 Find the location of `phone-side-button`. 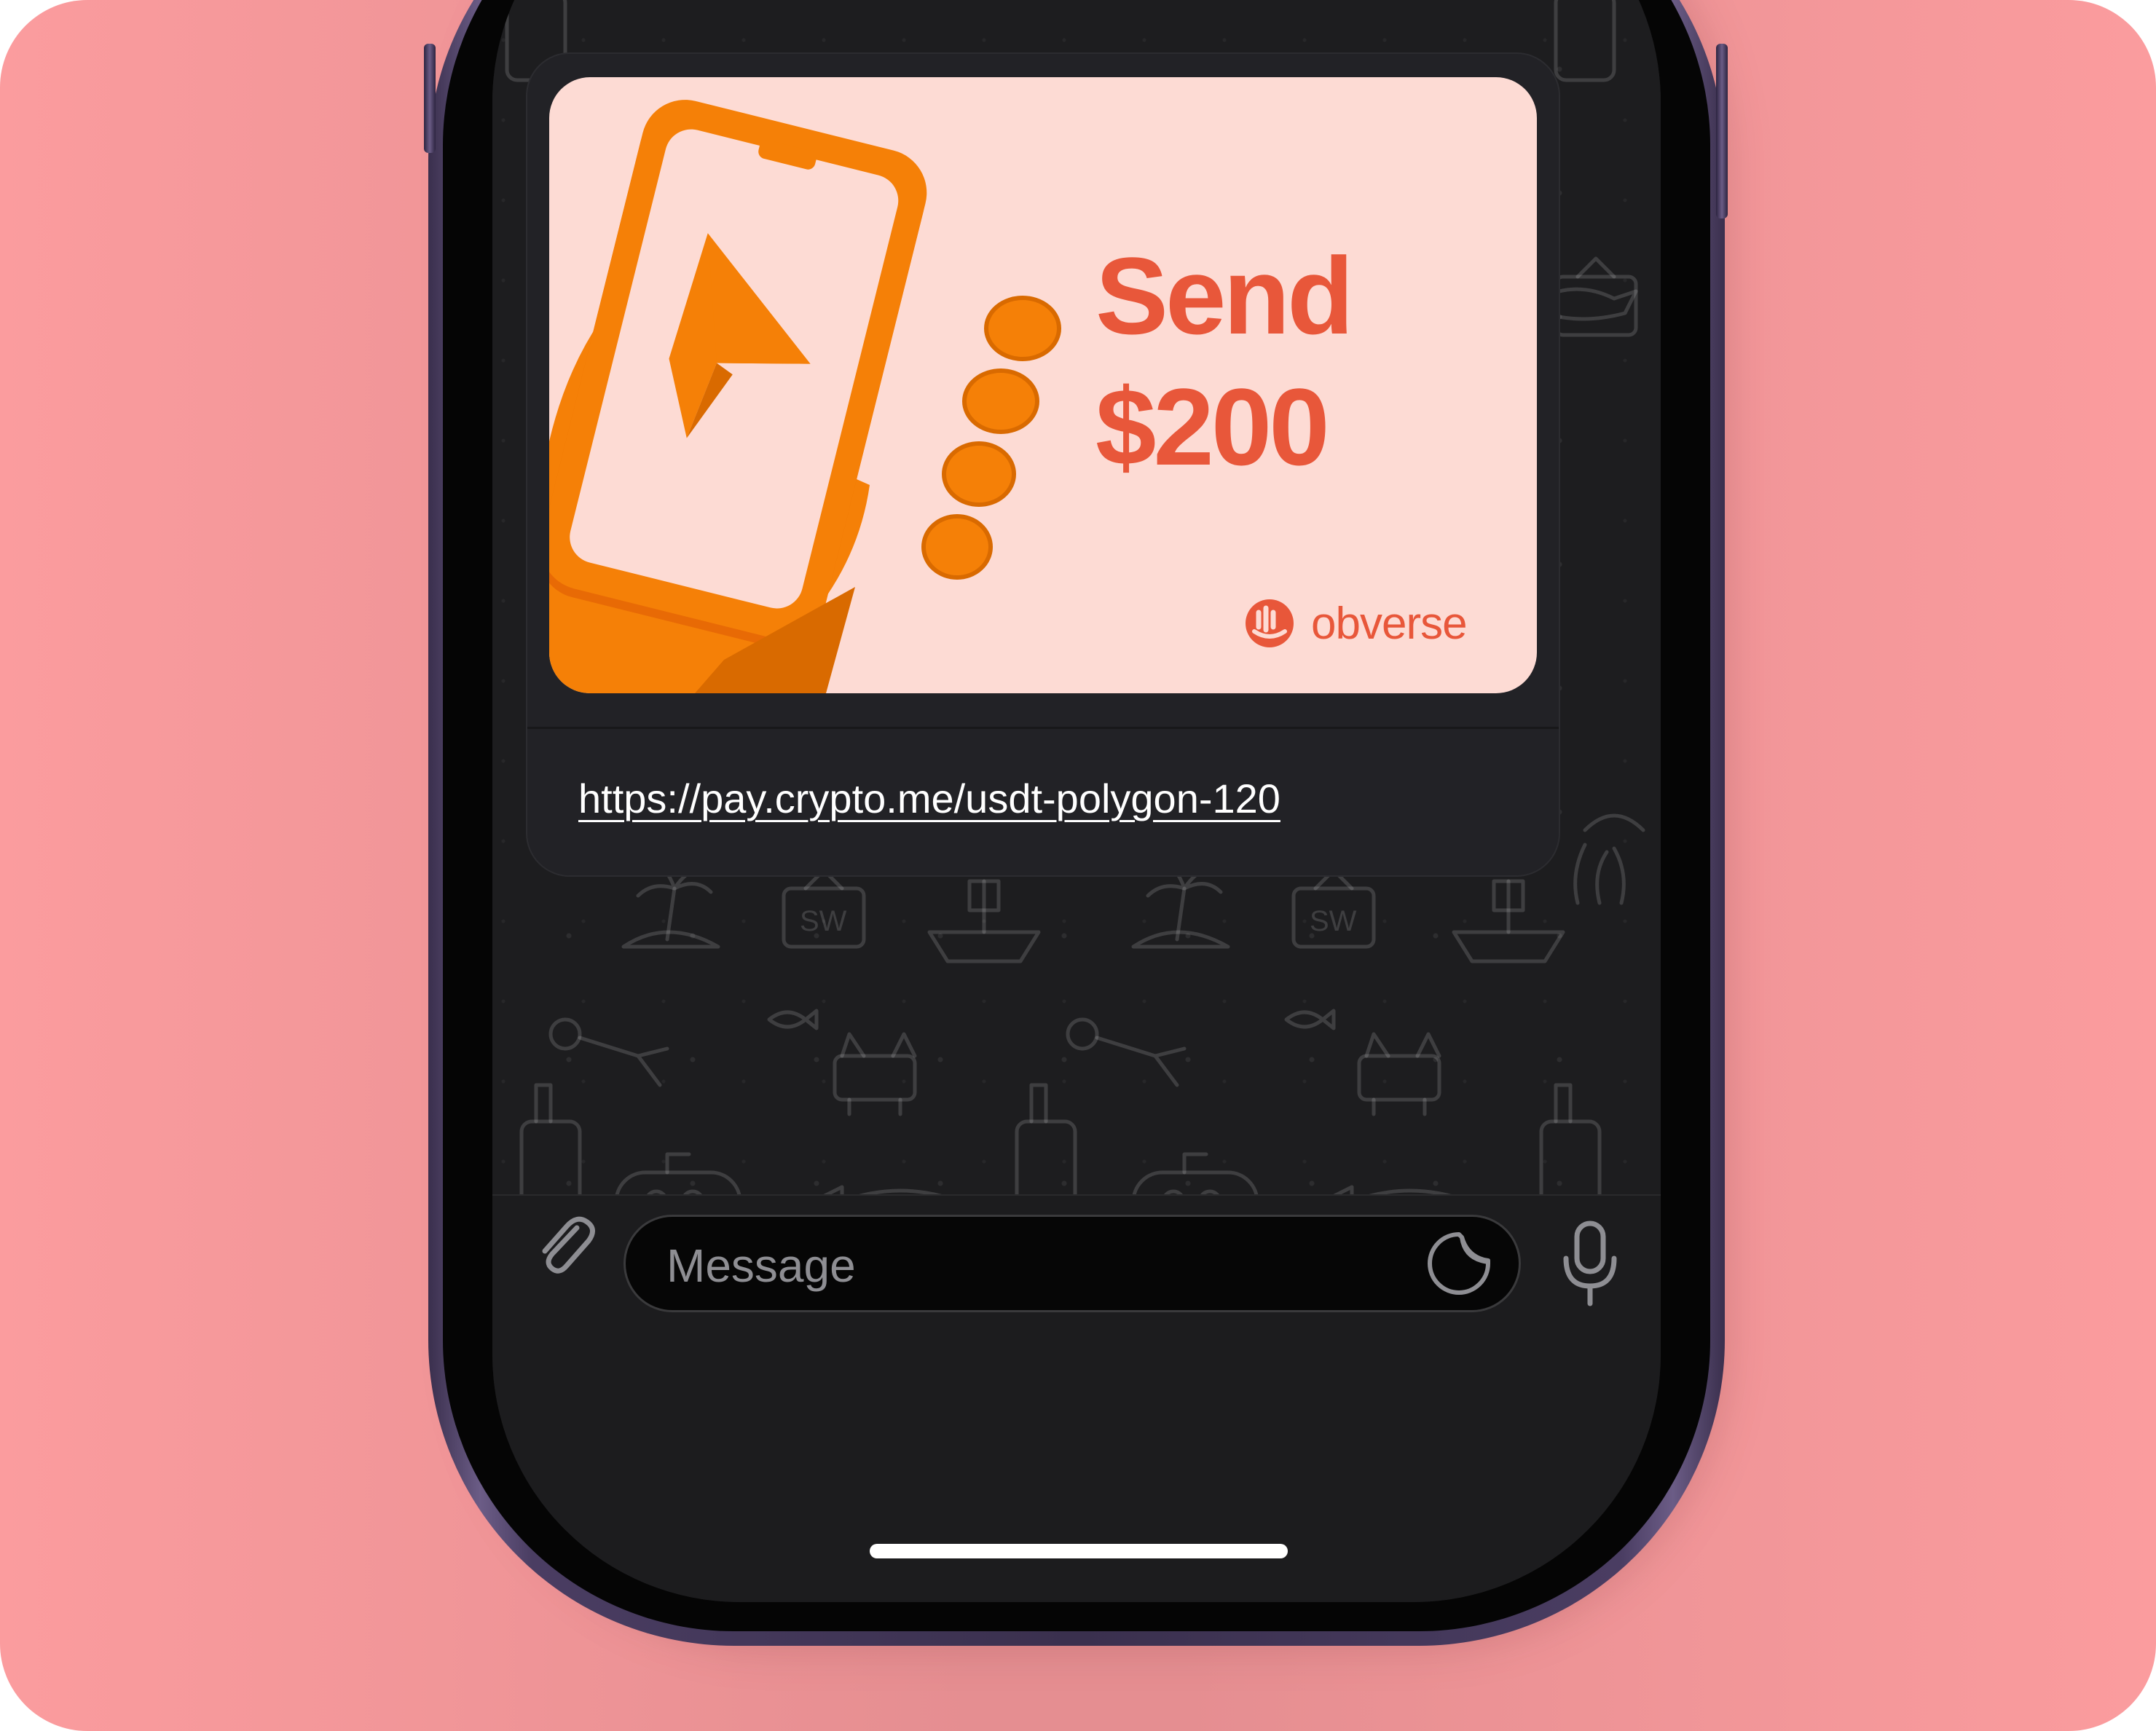

phone-side-button is located at coordinates (430, 98).